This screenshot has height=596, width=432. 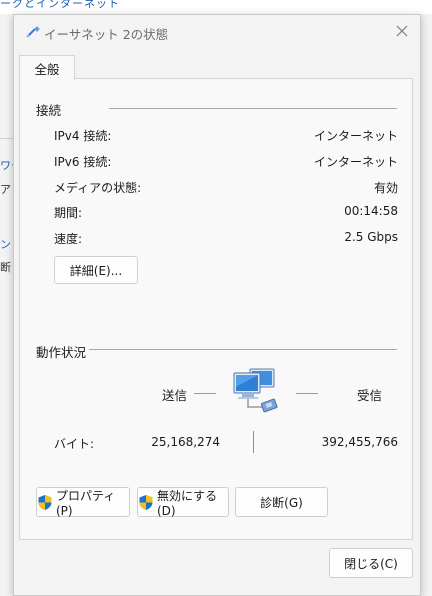 I want to click on bytes-received-value: 392,455,766, so click(x=359, y=442).